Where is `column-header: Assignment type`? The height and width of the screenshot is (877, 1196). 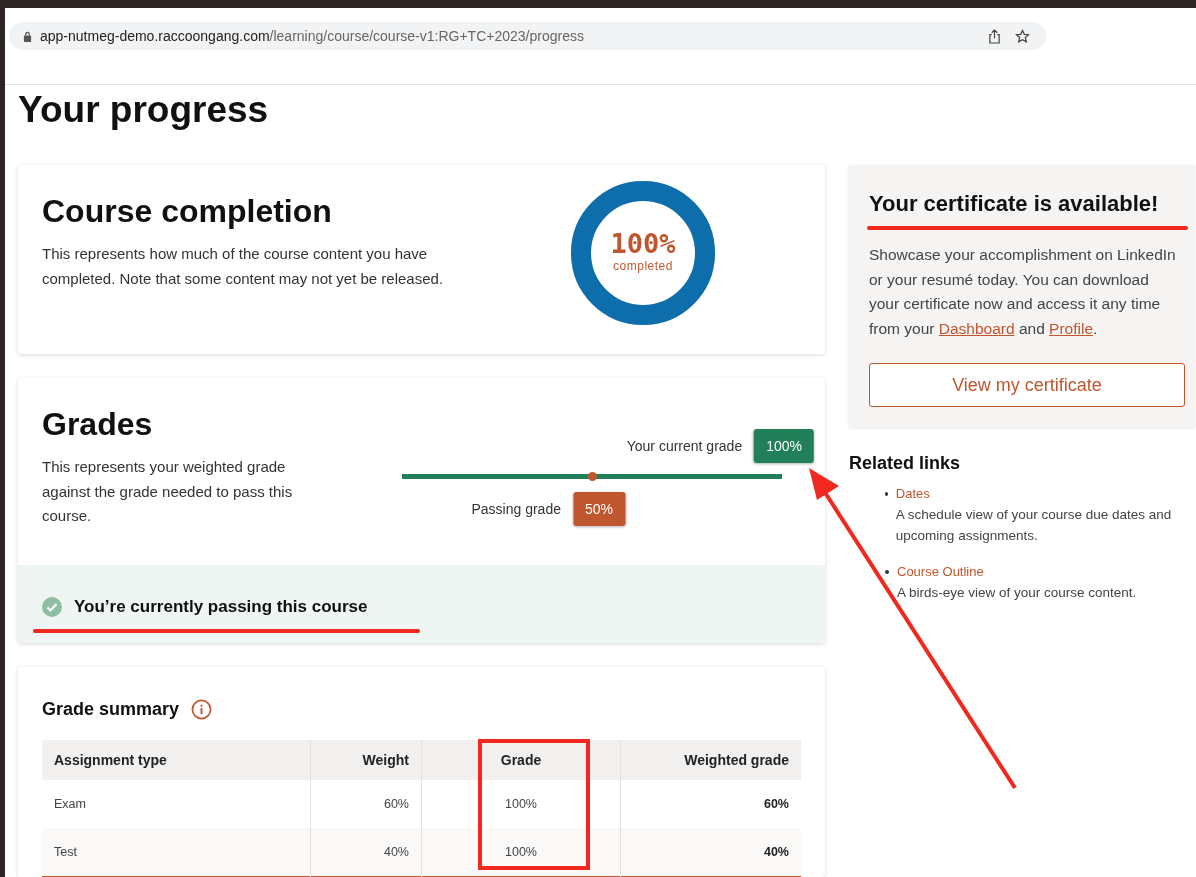
column-header: Assignment type is located at coordinates (176, 759).